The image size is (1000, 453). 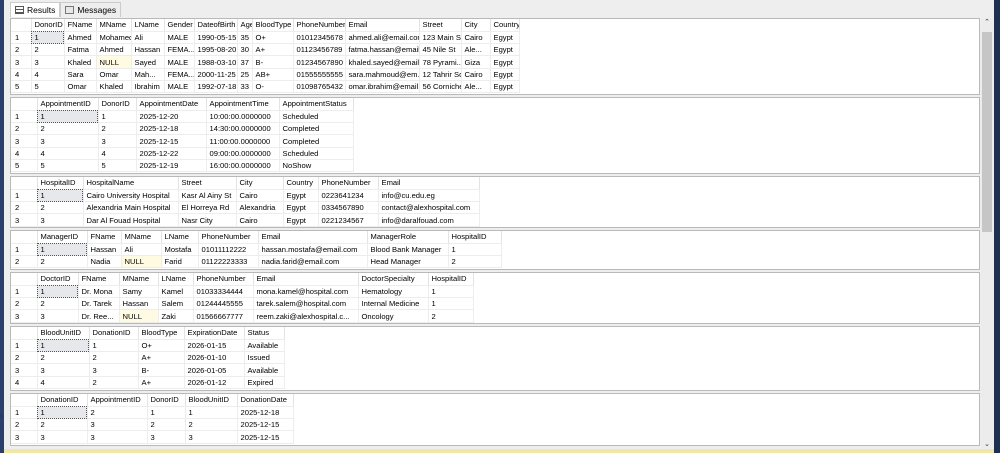 I want to click on cell: Giza, so click(x=476, y=62).